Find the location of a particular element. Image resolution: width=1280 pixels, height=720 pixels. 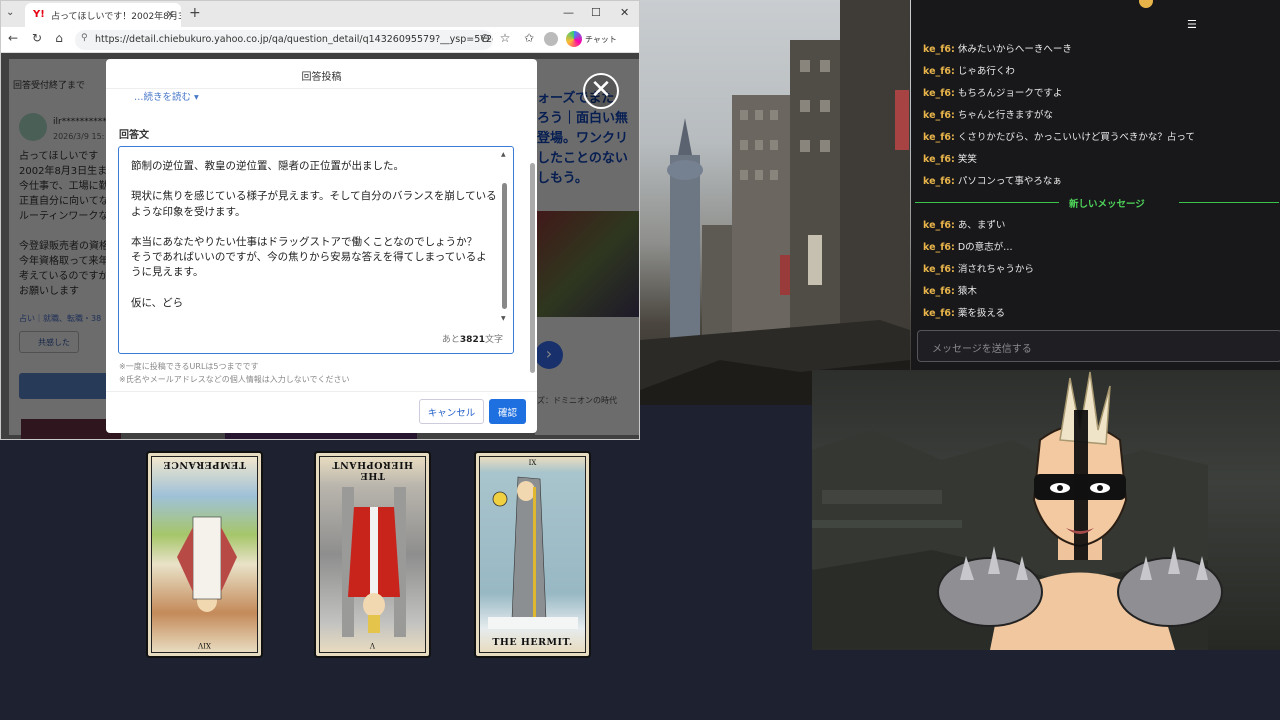

chat-text: パソコンって事やろなぁ is located at coordinates (1009, 181).